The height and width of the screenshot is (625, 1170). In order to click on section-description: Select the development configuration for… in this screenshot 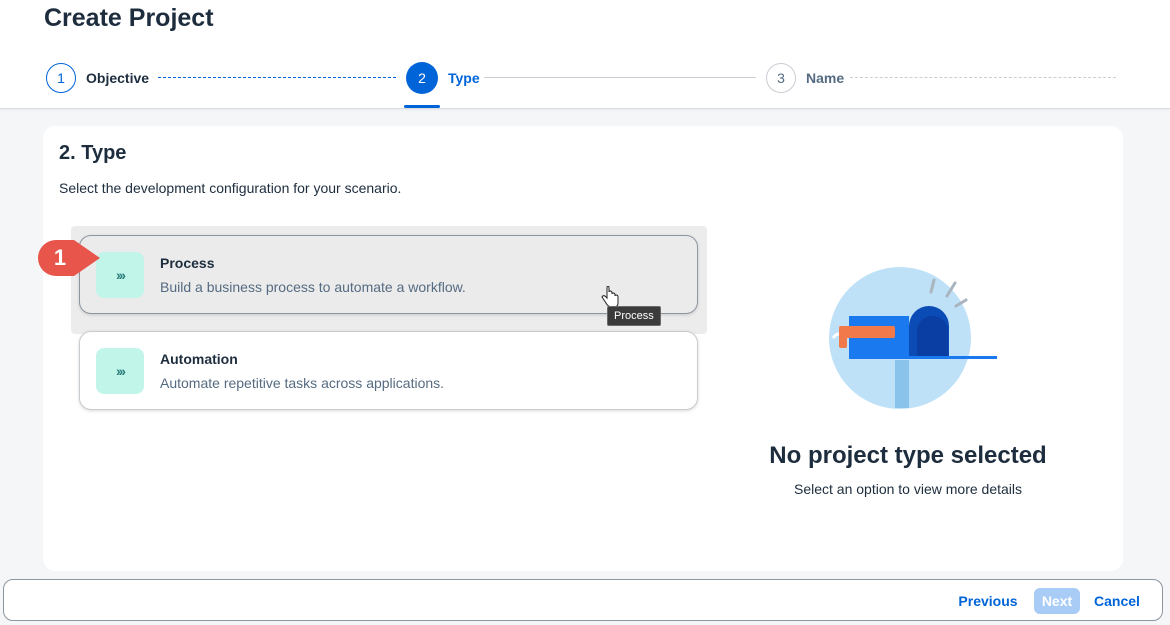, I will do `click(230, 188)`.